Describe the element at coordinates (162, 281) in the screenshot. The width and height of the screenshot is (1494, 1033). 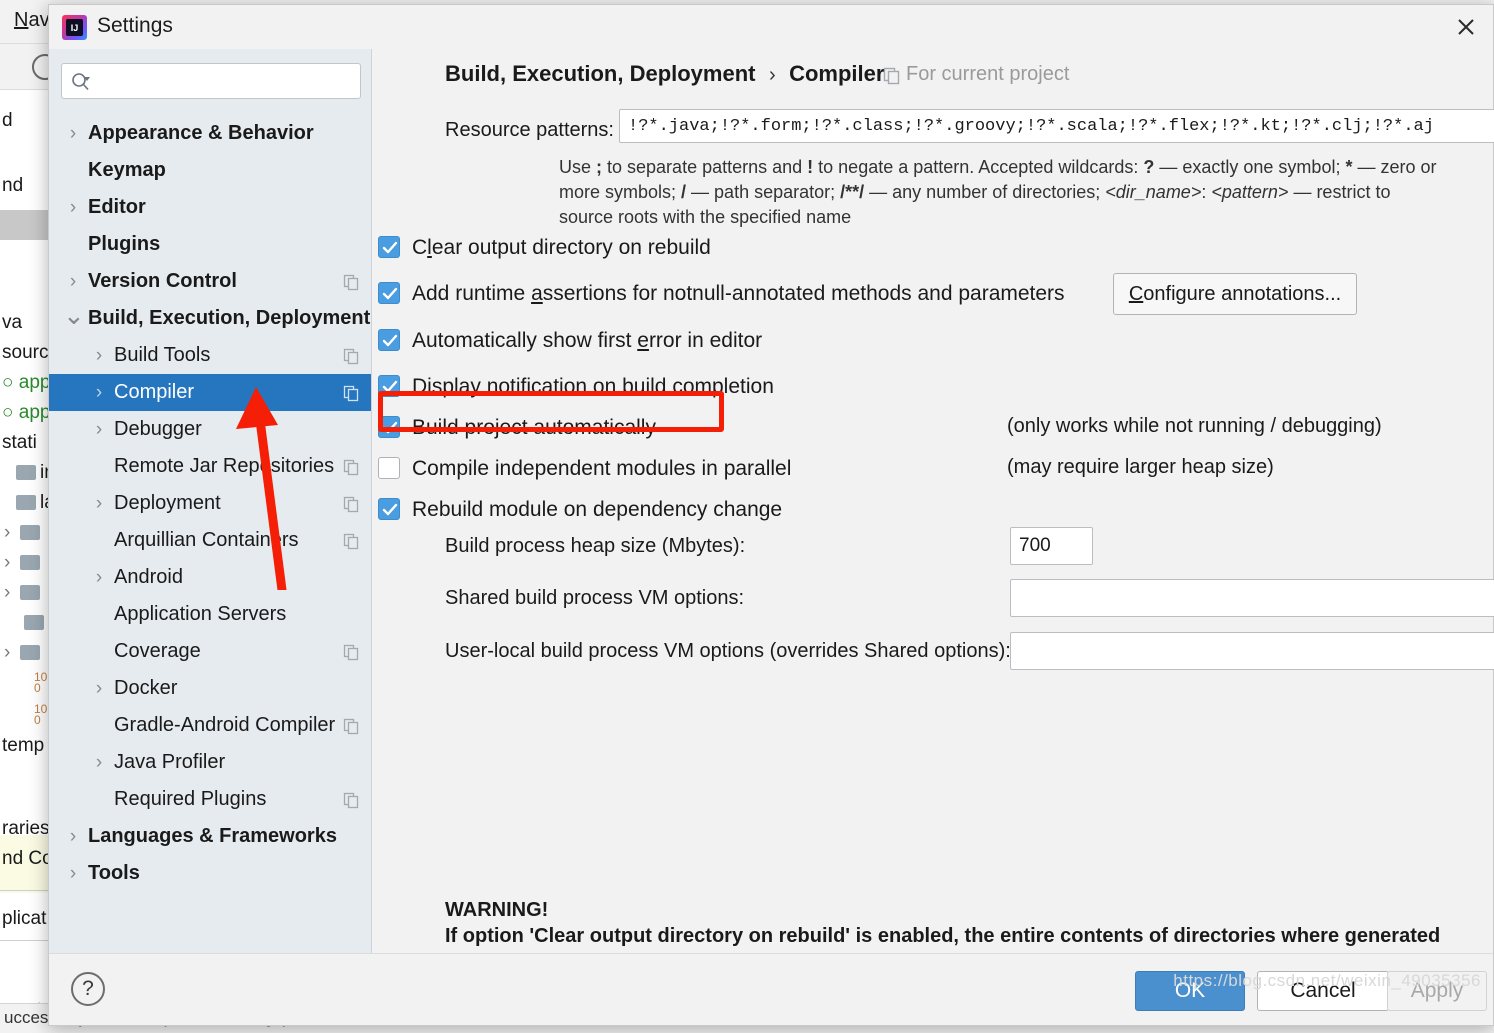
I see `sidebar-item-label: Version Control` at that location.